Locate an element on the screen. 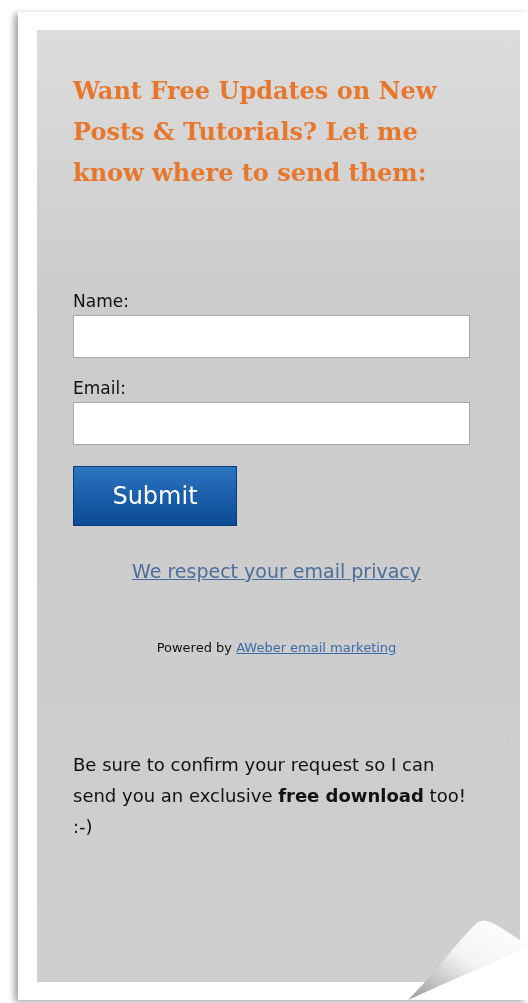  field-label: Email: is located at coordinates (100, 388).